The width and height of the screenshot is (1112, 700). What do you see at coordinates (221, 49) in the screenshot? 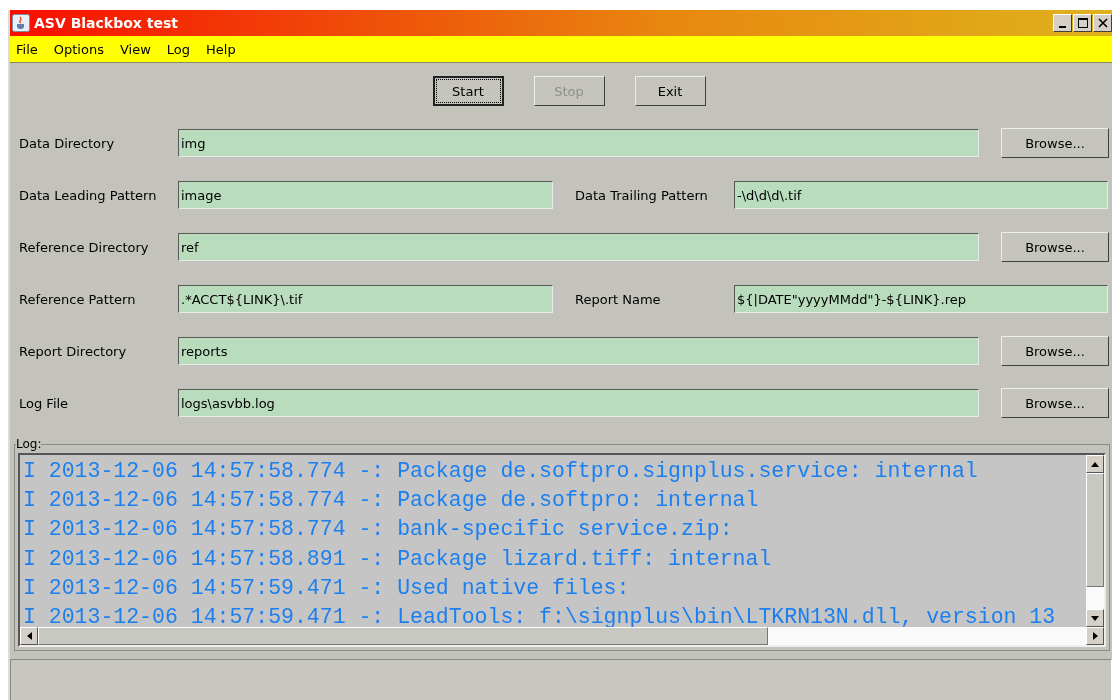
I see `menu-item: Help` at bounding box center [221, 49].